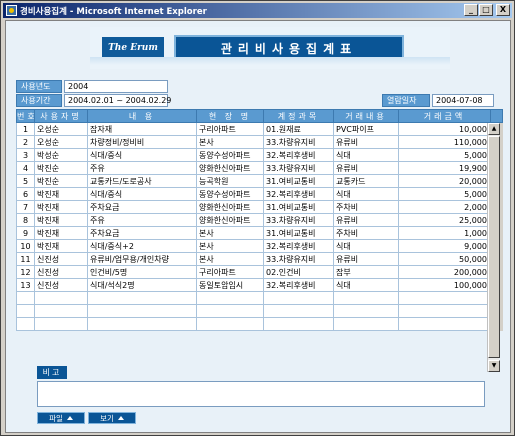 Image resolution: width=515 pixels, height=436 pixels. What do you see at coordinates (142, 116) in the screenshot?
I see `col-description: 내 용` at bounding box center [142, 116].